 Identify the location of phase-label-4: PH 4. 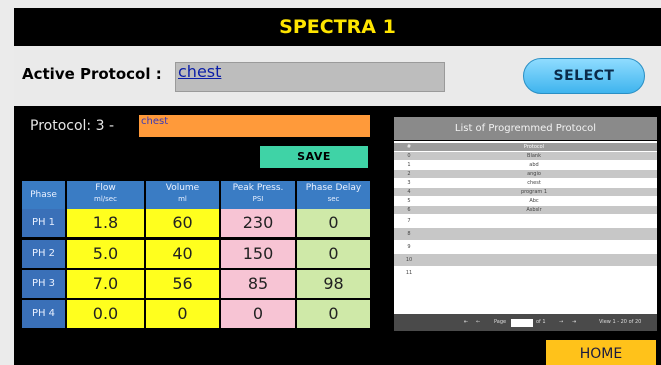
(43, 314).